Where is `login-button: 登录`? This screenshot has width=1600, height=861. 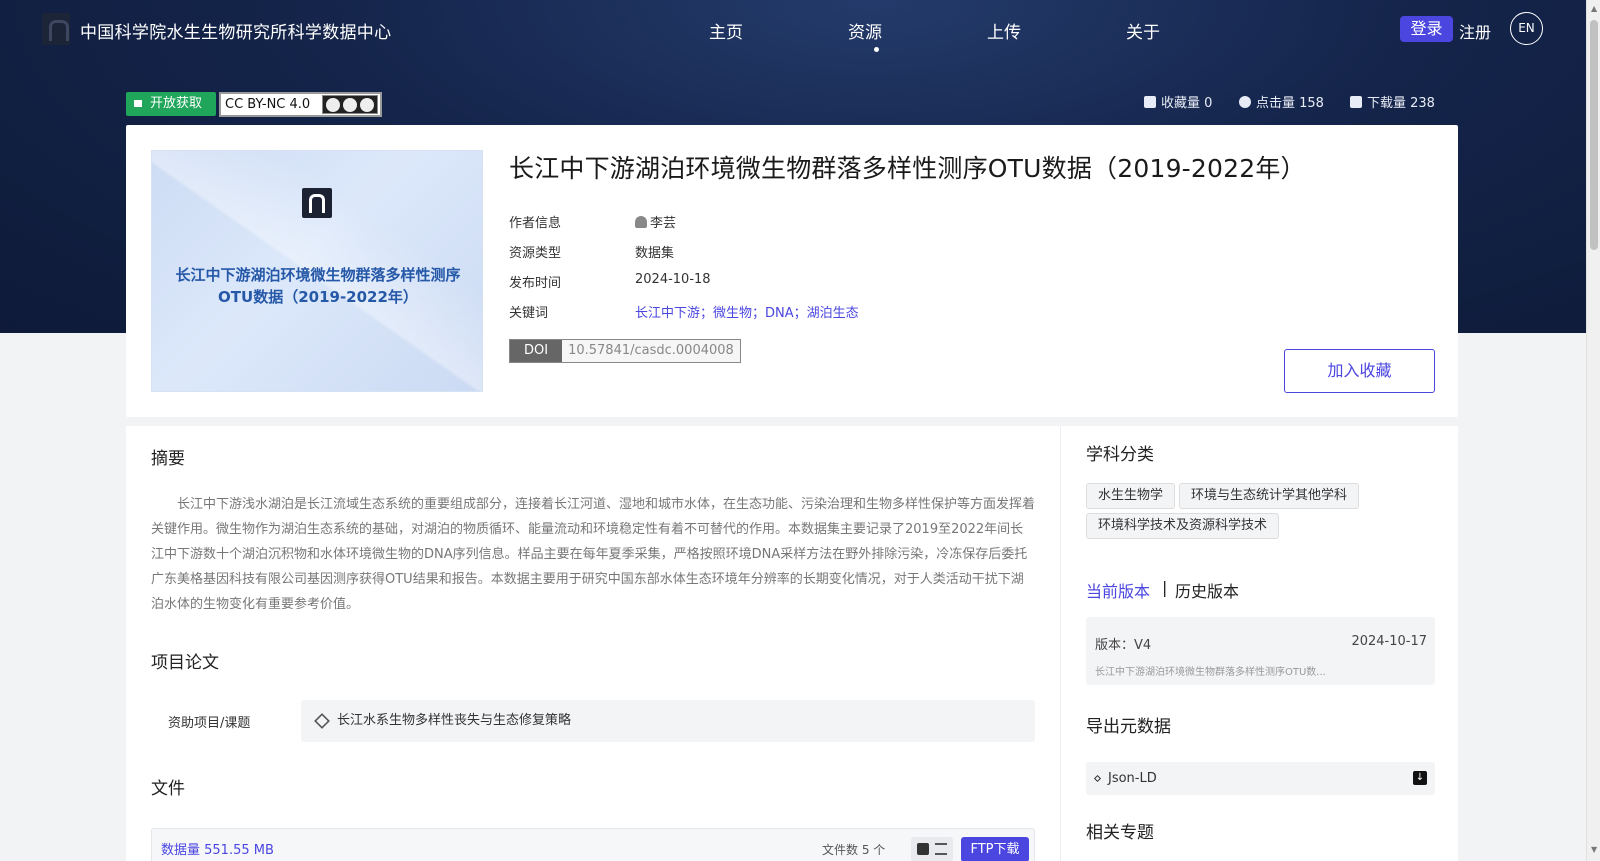
login-button: 登录 is located at coordinates (1426, 29).